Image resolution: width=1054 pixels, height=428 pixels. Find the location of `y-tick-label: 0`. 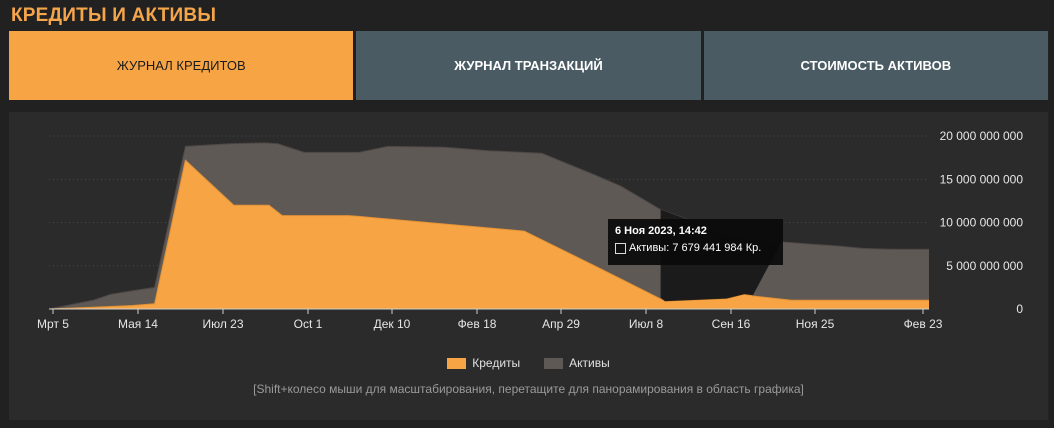

y-tick-label: 0 is located at coordinates (1019, 309).